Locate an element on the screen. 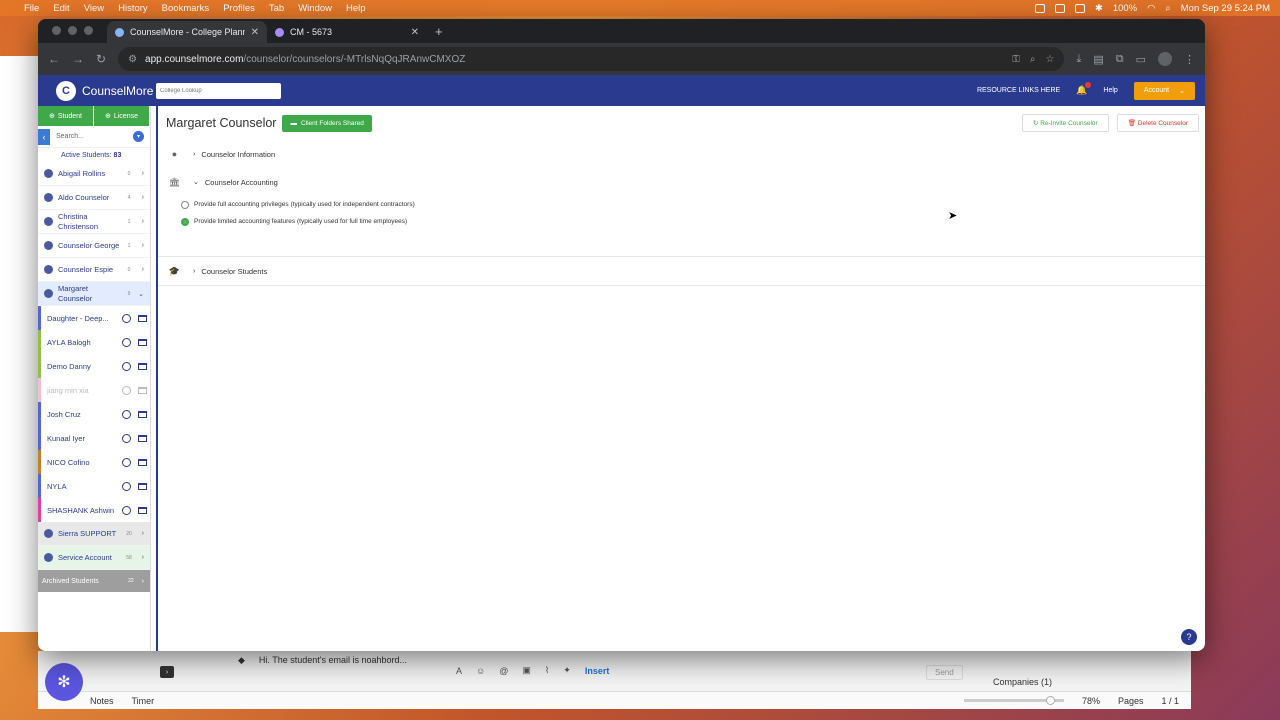 The height and width of the screenshot is (720, 1280). send-button: Send is located at coordinates (944, 672).